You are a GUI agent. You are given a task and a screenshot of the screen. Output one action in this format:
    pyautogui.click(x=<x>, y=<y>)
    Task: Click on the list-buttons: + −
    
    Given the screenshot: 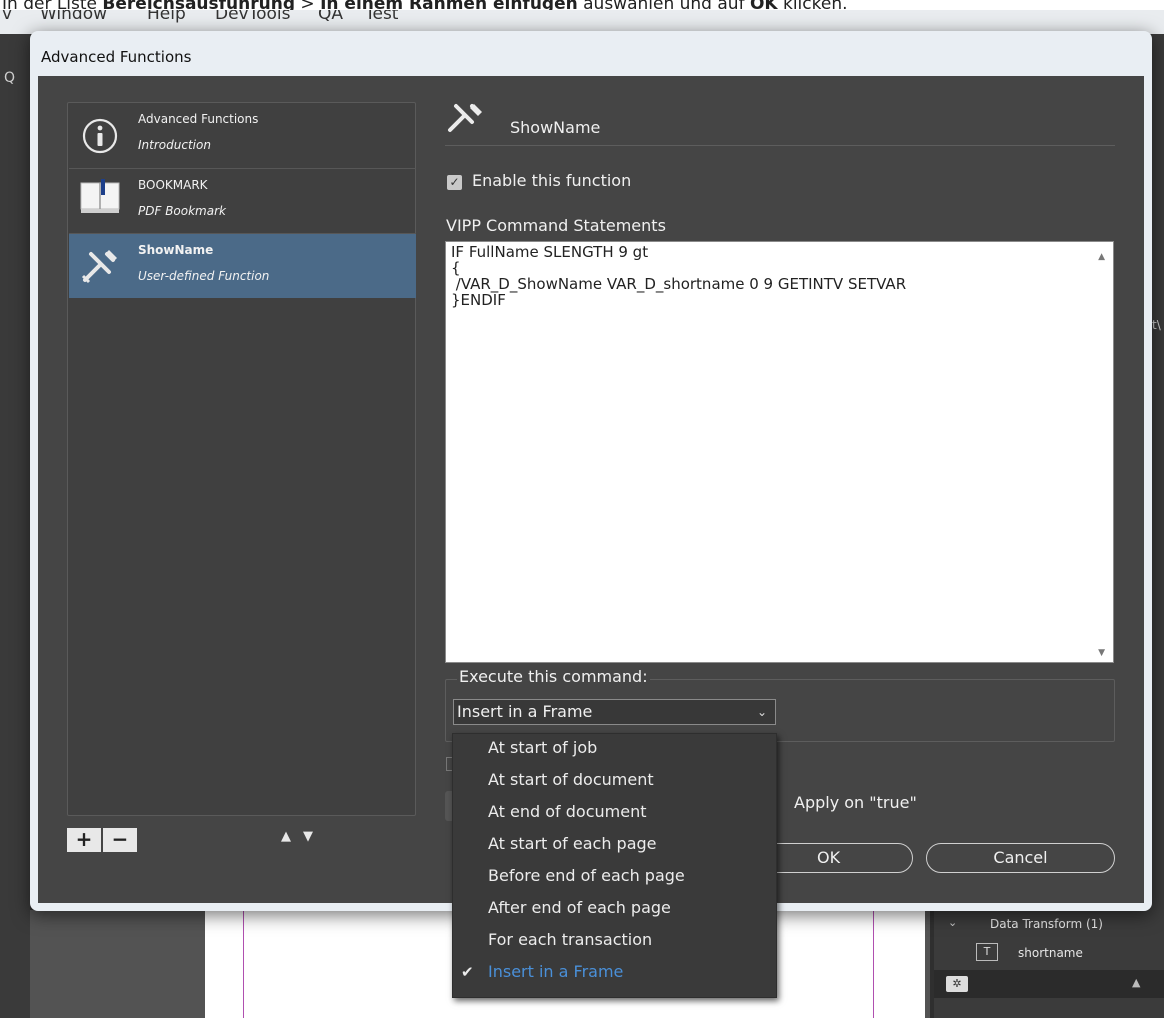 What is the action you would take?
    pyautogui.click(x=102, y=840)
    